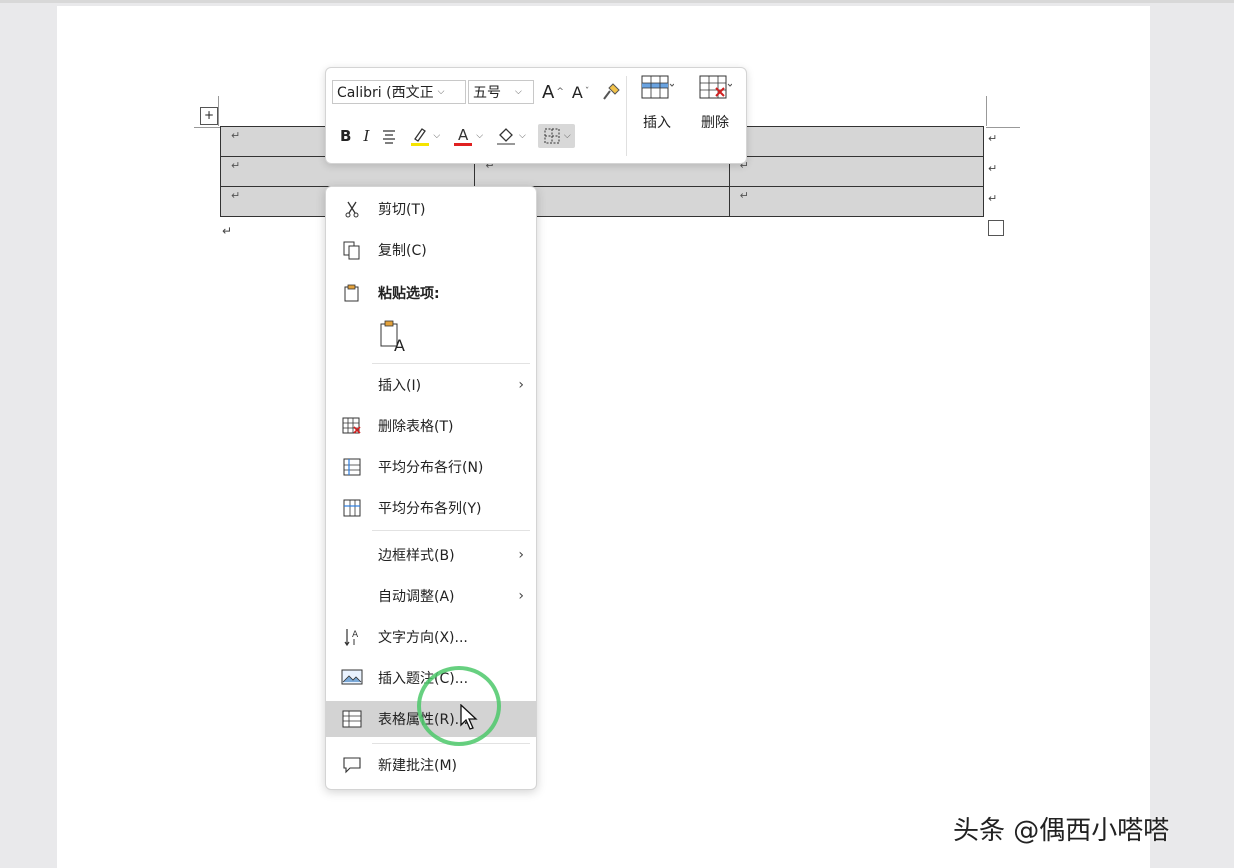  I want to click on bold-button: B, so click(345, 136).